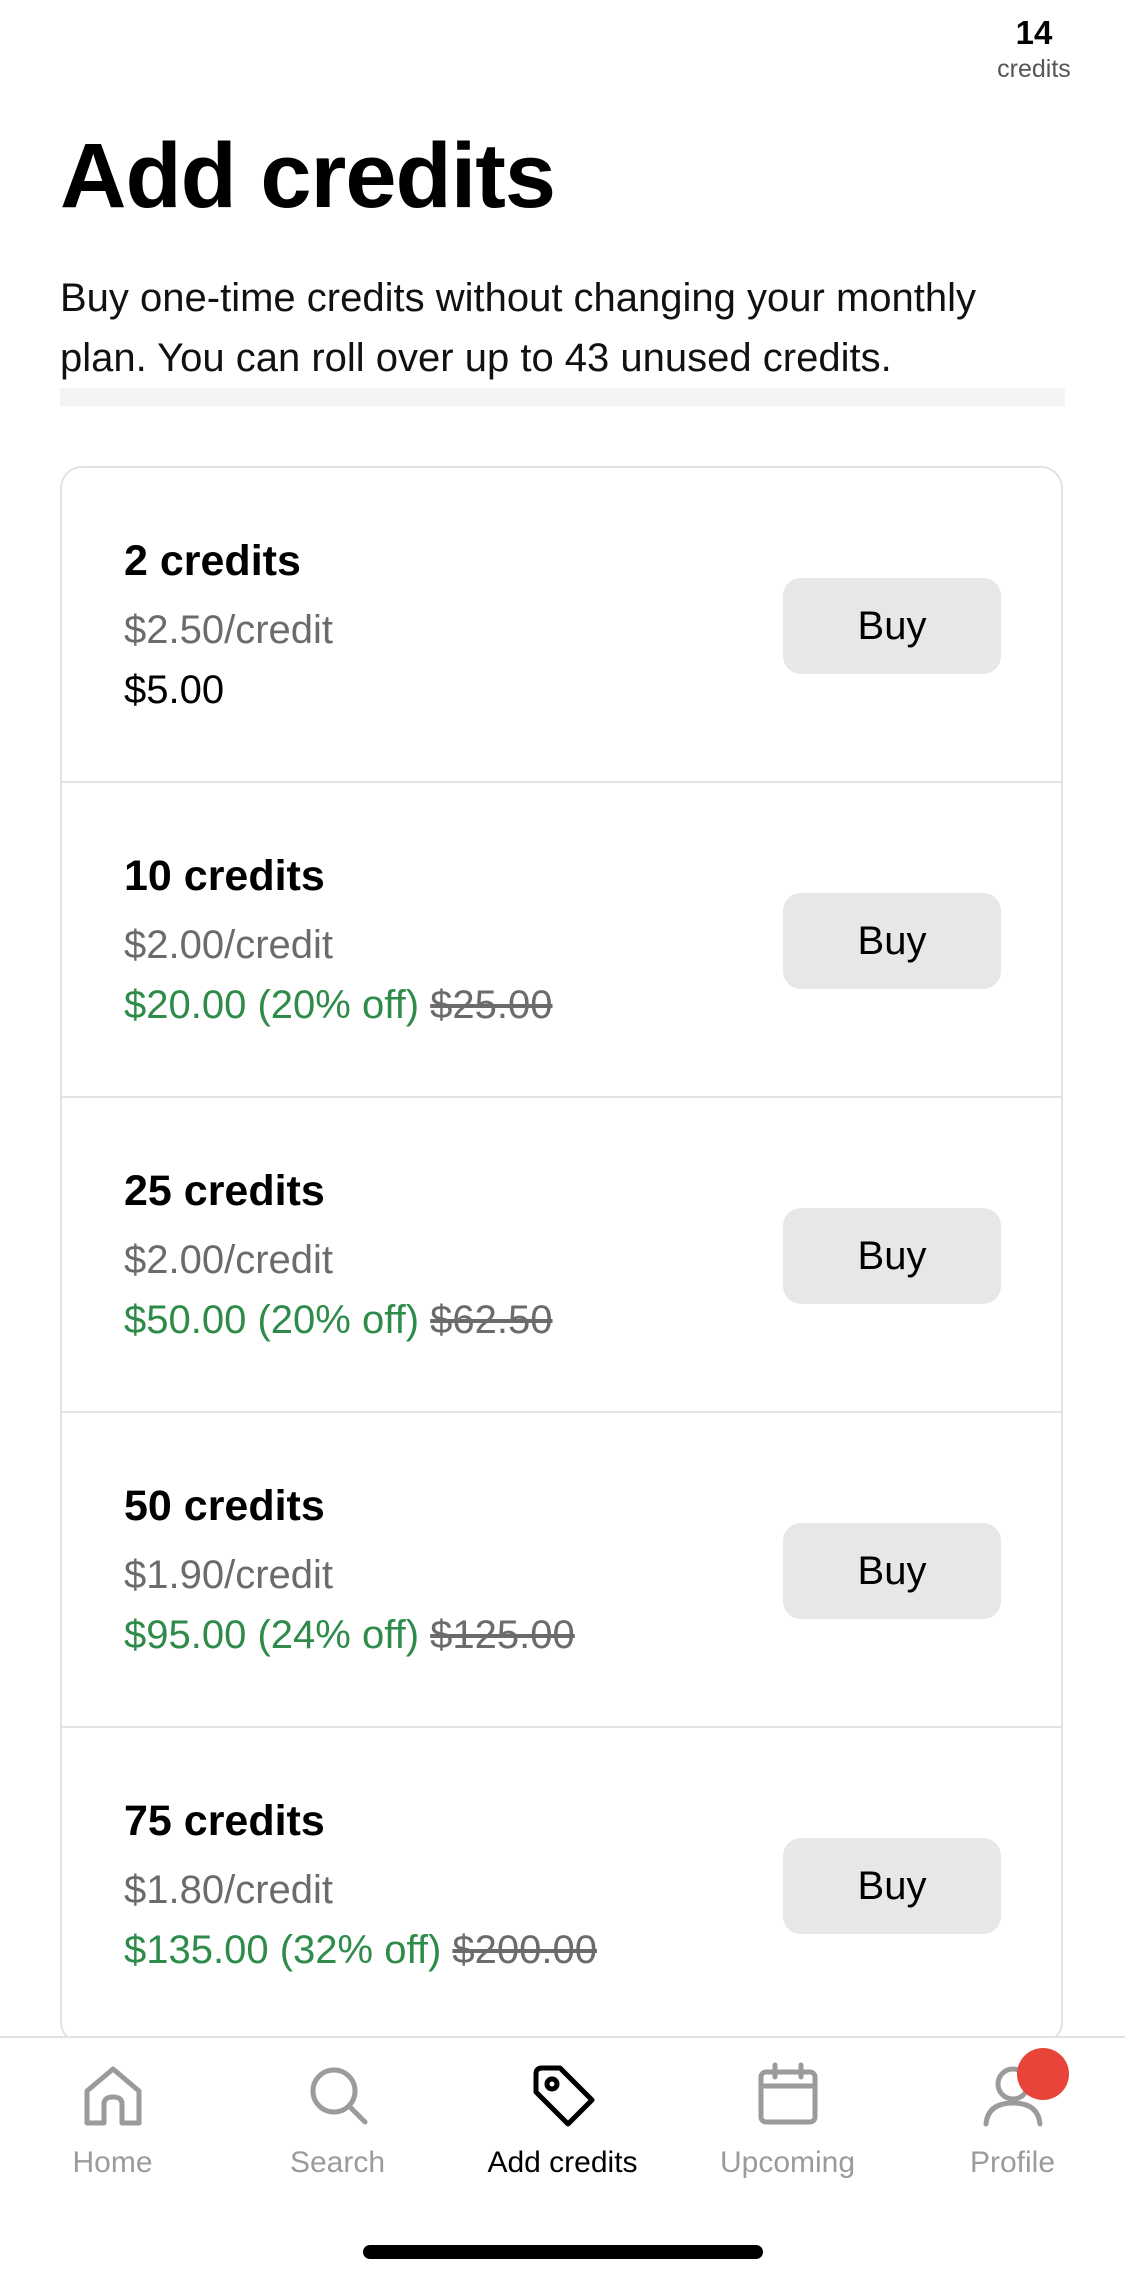  I want to click on credits-balance-unit: credits, so click(1034, 69).